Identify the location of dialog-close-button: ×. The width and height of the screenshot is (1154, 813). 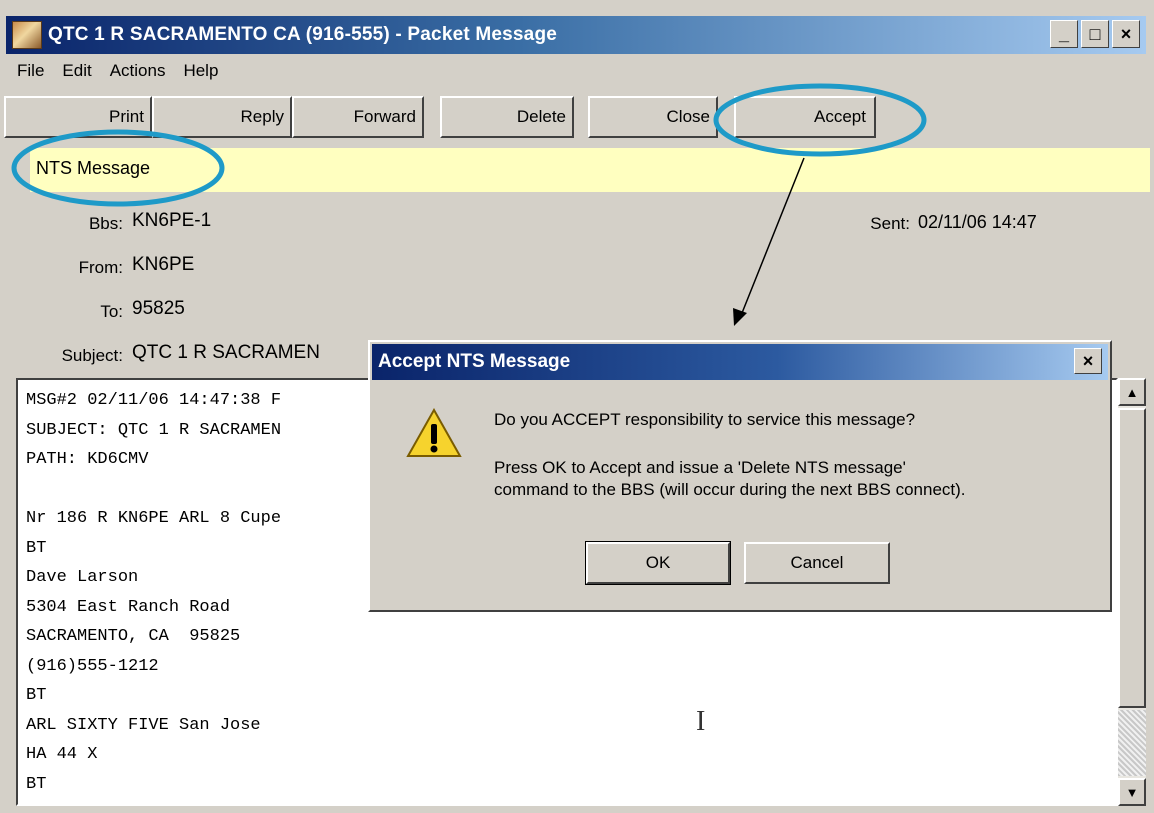
(1088, 361).